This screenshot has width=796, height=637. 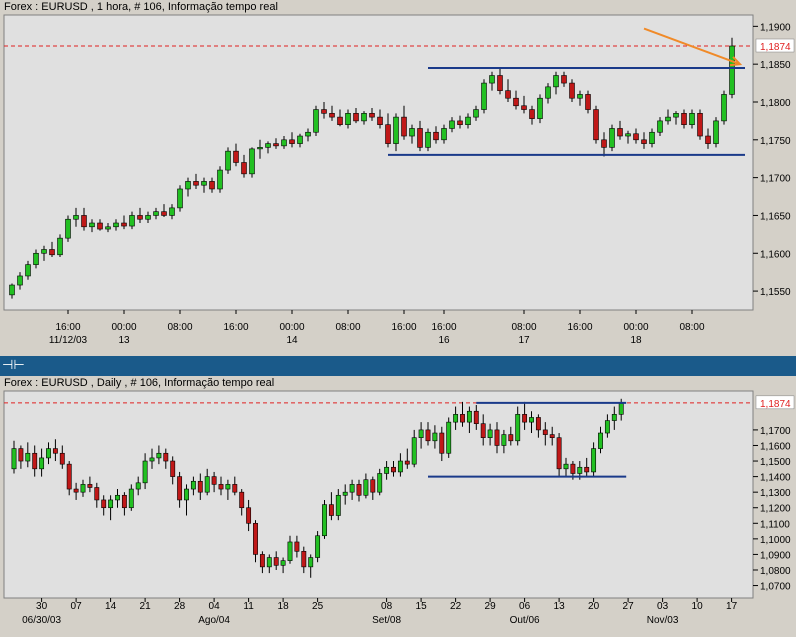 I want to click on x-tick-label: 30, so click(x=42, y=606).